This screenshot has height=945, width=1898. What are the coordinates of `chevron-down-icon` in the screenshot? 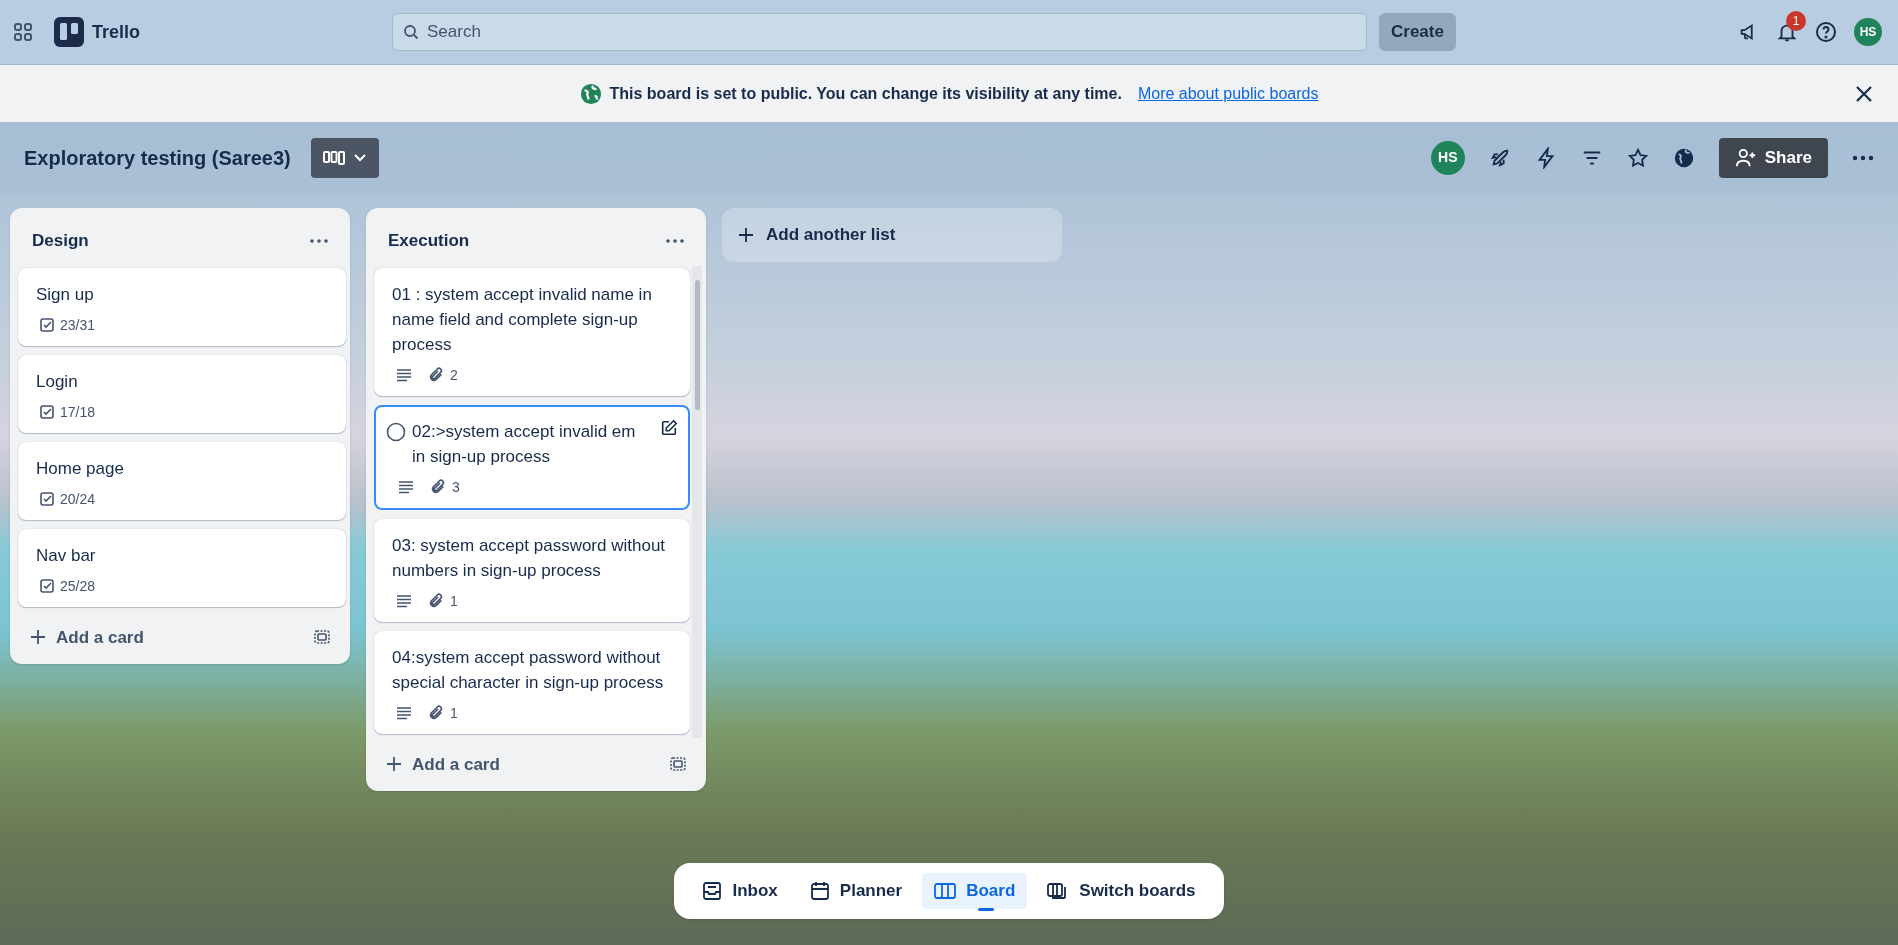 It's located at (359, 157).